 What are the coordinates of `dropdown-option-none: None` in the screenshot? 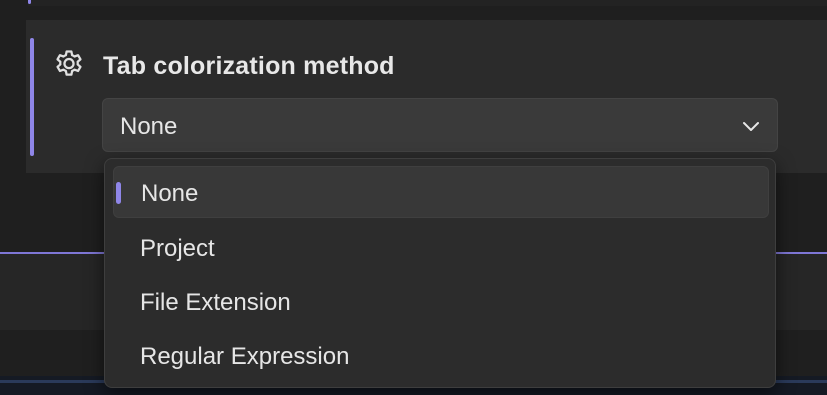 It's located at (441, 192).